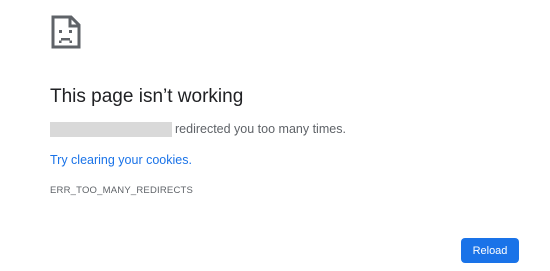 This screenshot has width=550, height=271. Describe the element at coordinates (66, 32) in the screenshot. I see `sad-page-icon` at that location.